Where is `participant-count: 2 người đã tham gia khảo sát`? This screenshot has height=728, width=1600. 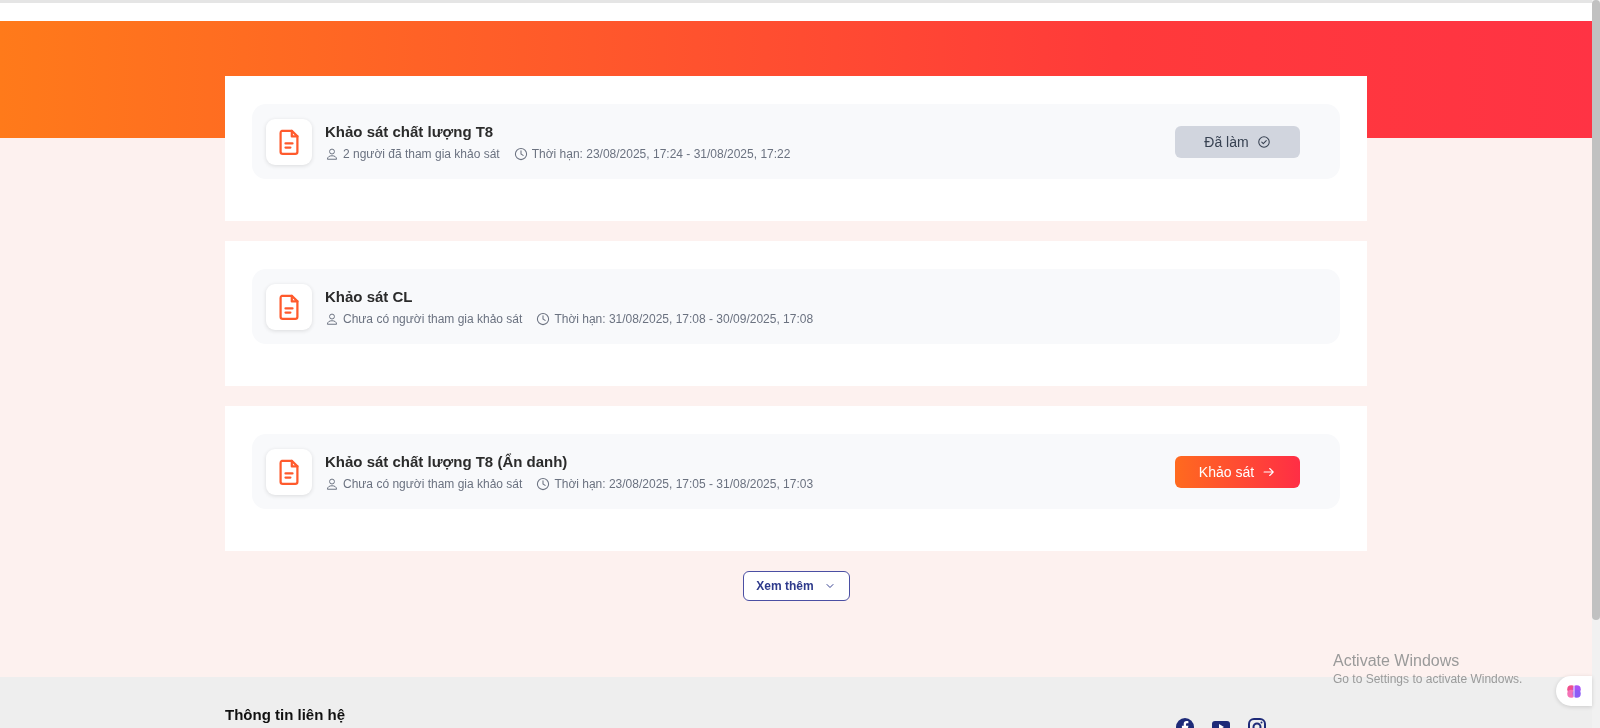
participant-count: 2 người đã tham gia khảo sát is located at coordinates (421, 153).